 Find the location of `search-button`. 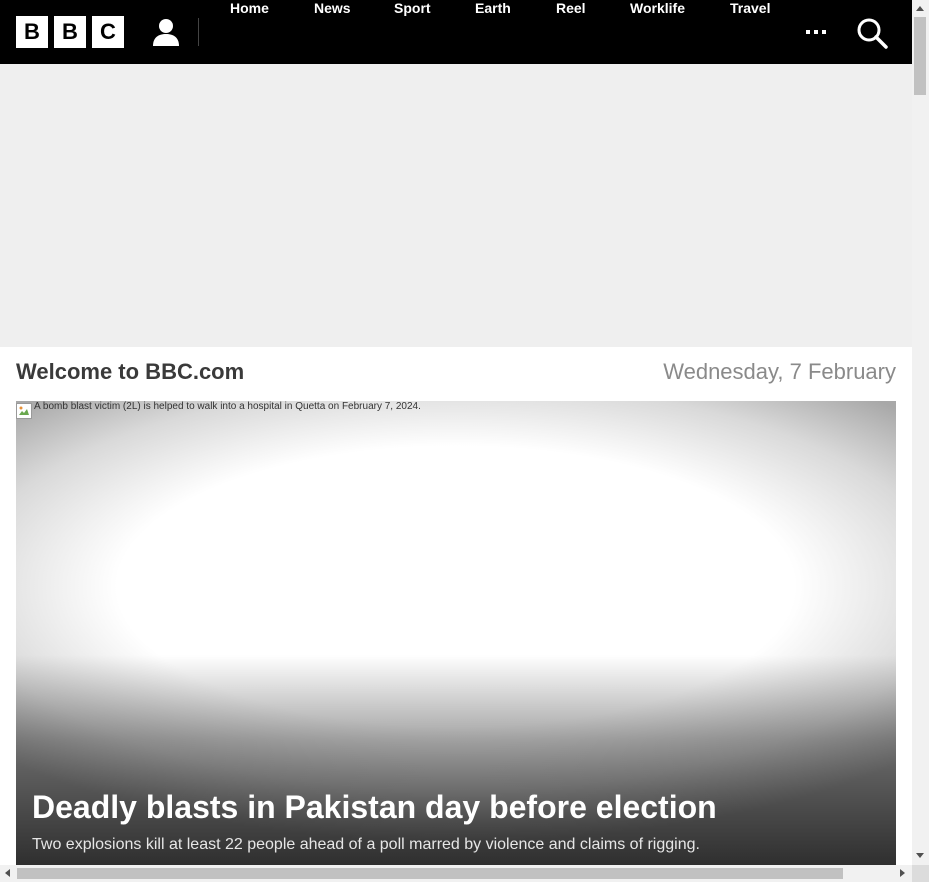

search-button is located at coordinates (872, 33).